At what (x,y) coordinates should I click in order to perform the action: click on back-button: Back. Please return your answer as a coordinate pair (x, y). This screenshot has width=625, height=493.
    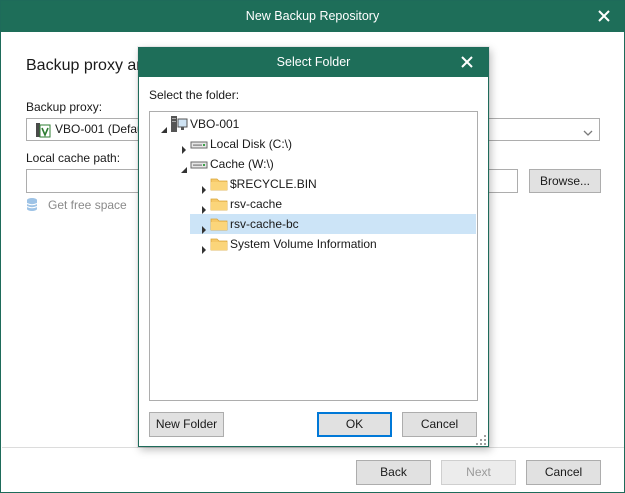
    Looking at the image, I should click on (393, 472).